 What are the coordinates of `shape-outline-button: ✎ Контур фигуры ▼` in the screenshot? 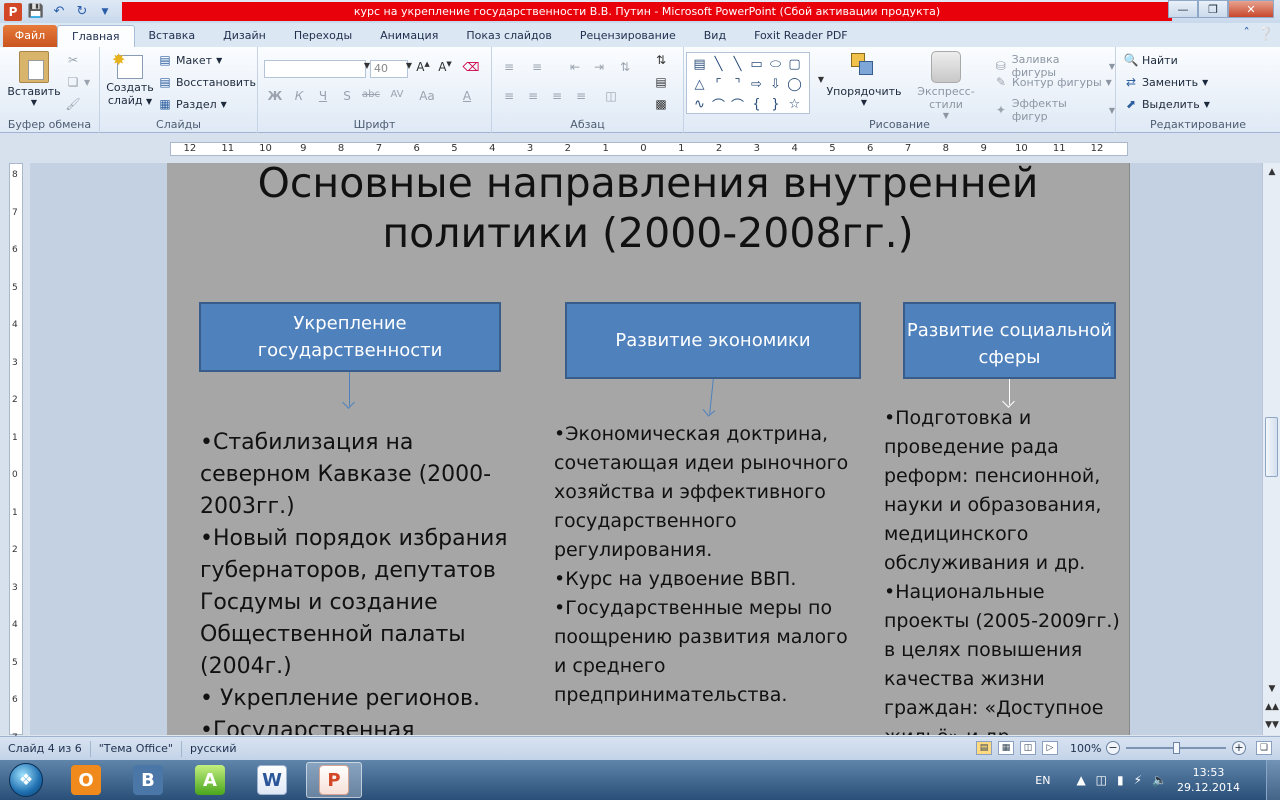 It's located at (1053, 82).